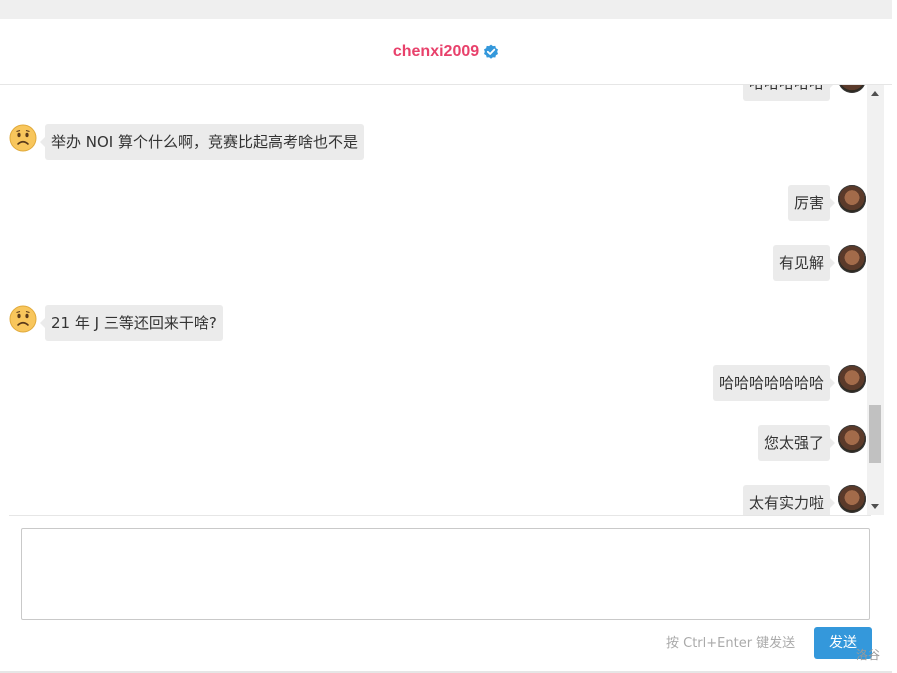 The image size is (897, 673). Describe the element at coordinates (446, 9) in the screenshot. I see `top-strip` at that location.